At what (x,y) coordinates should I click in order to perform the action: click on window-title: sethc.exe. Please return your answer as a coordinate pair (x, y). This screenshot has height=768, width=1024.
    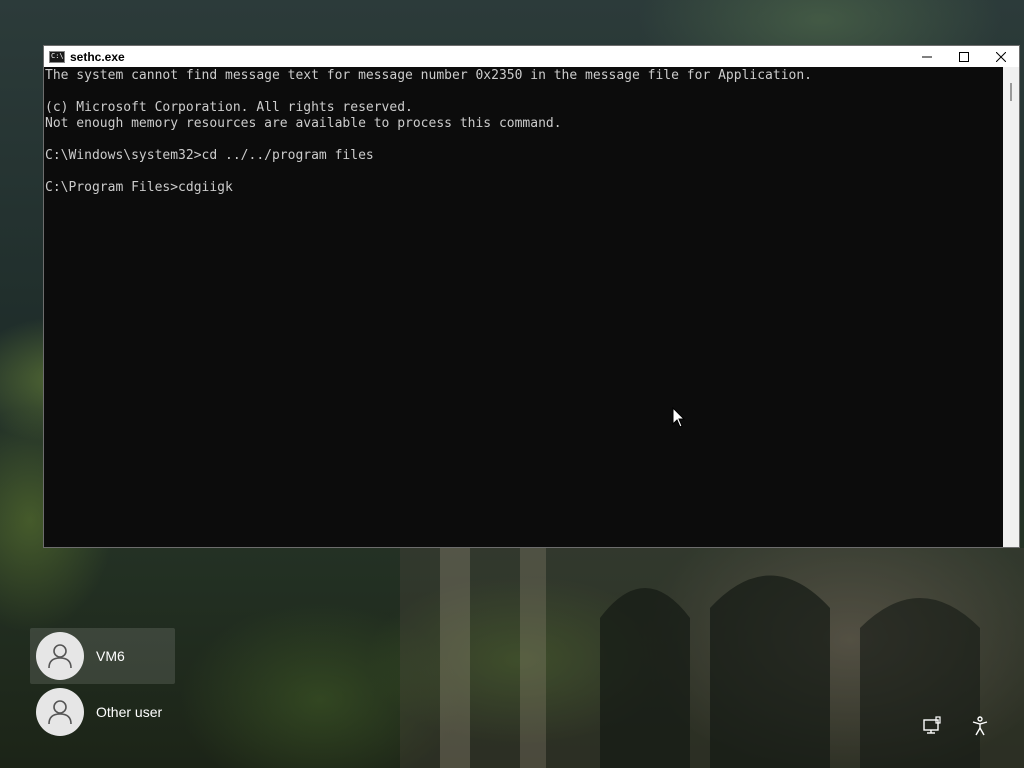
    Looking at the image, I should click on (97, 56).